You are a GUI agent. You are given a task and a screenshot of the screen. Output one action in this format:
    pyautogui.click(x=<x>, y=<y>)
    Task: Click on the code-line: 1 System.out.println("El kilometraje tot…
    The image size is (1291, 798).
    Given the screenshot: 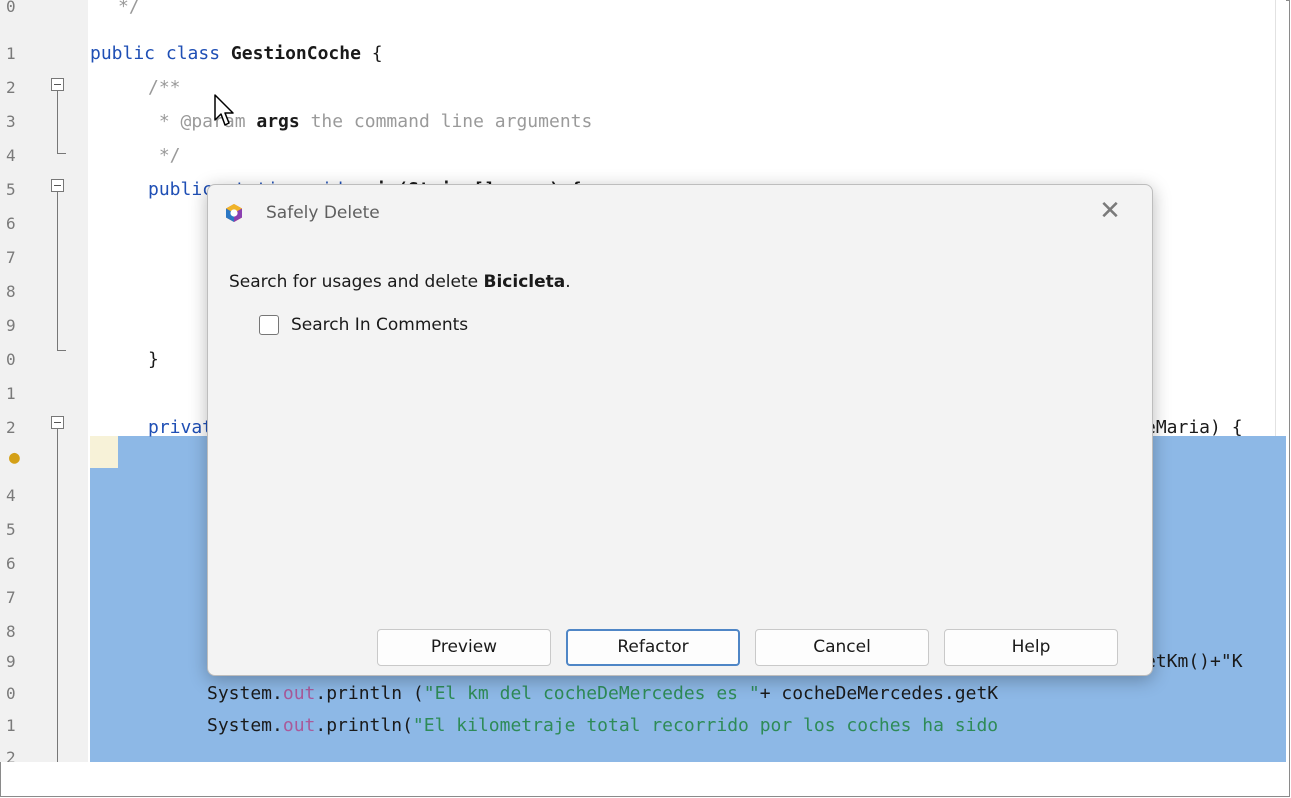 What is the action you would take?
    pyautogui.click(x=643, y=726)
    